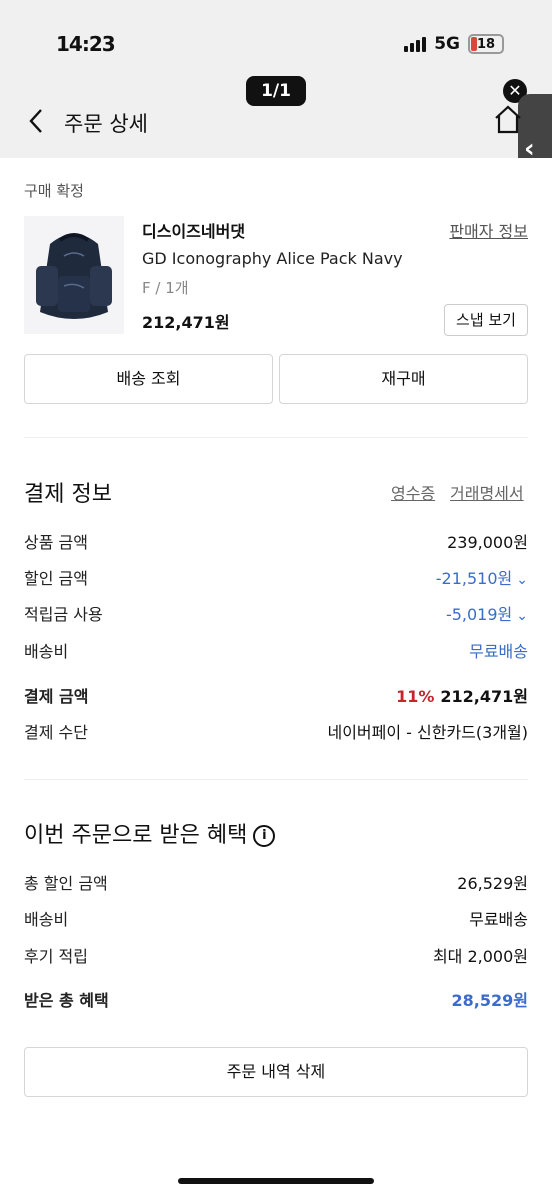  What do you see at coordinates (54, 191) in the screenshot?
I see `order-status: 구매 확정` at bounding box center [54, 191].